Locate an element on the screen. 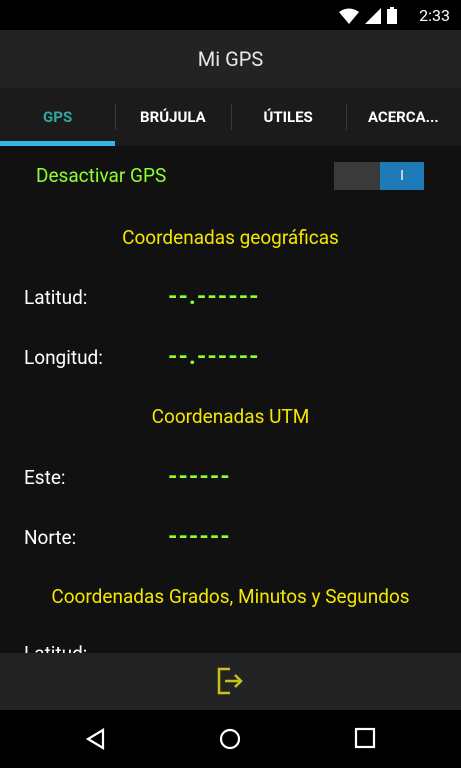 This screenshot has height=768, width=461. status-icons is located at coordinates (368, 15).